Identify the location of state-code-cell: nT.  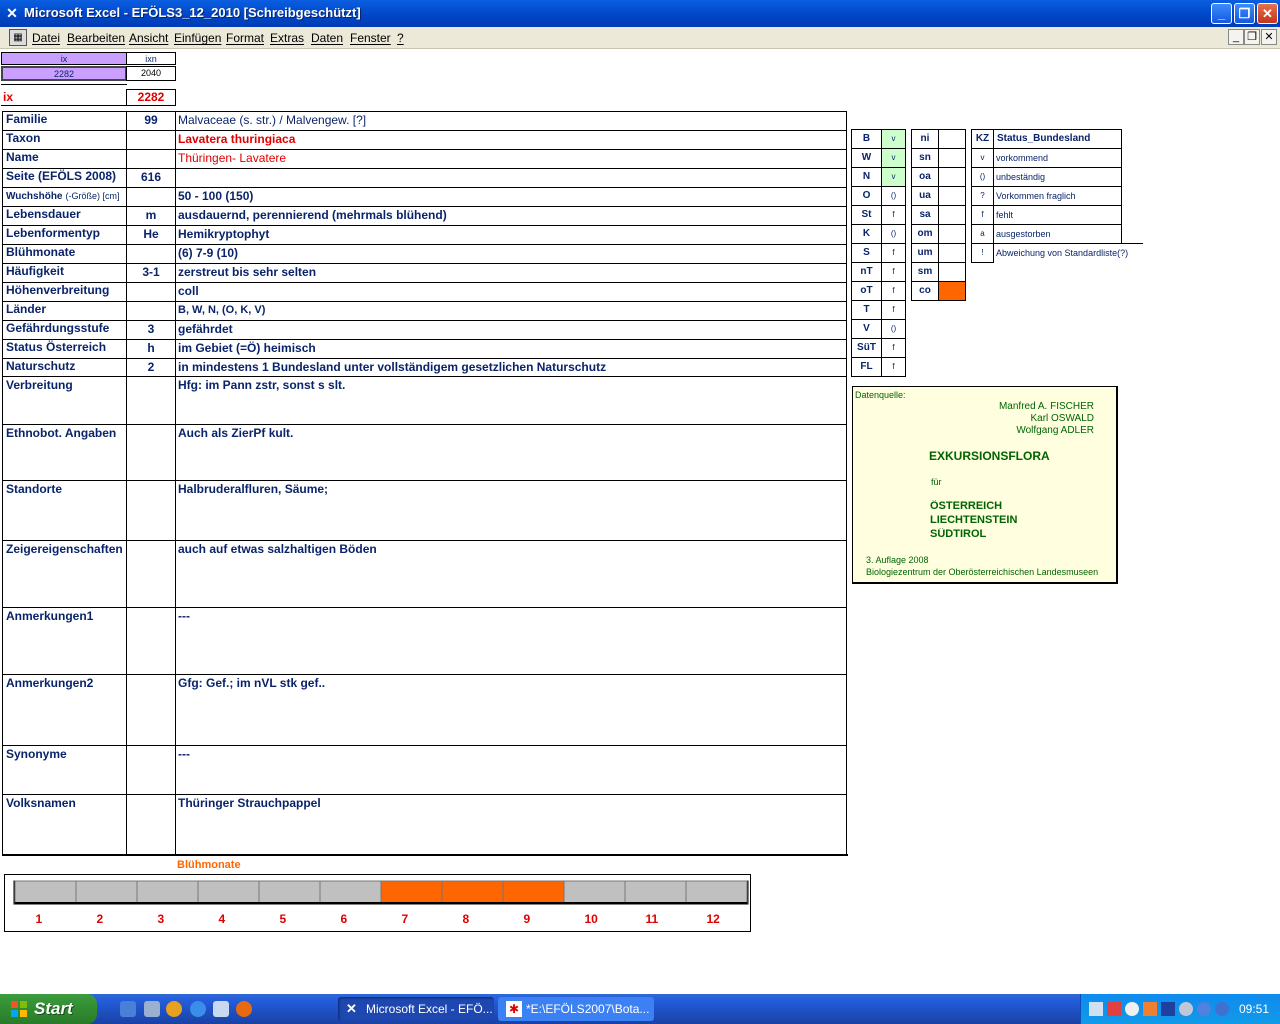
(866, 272).